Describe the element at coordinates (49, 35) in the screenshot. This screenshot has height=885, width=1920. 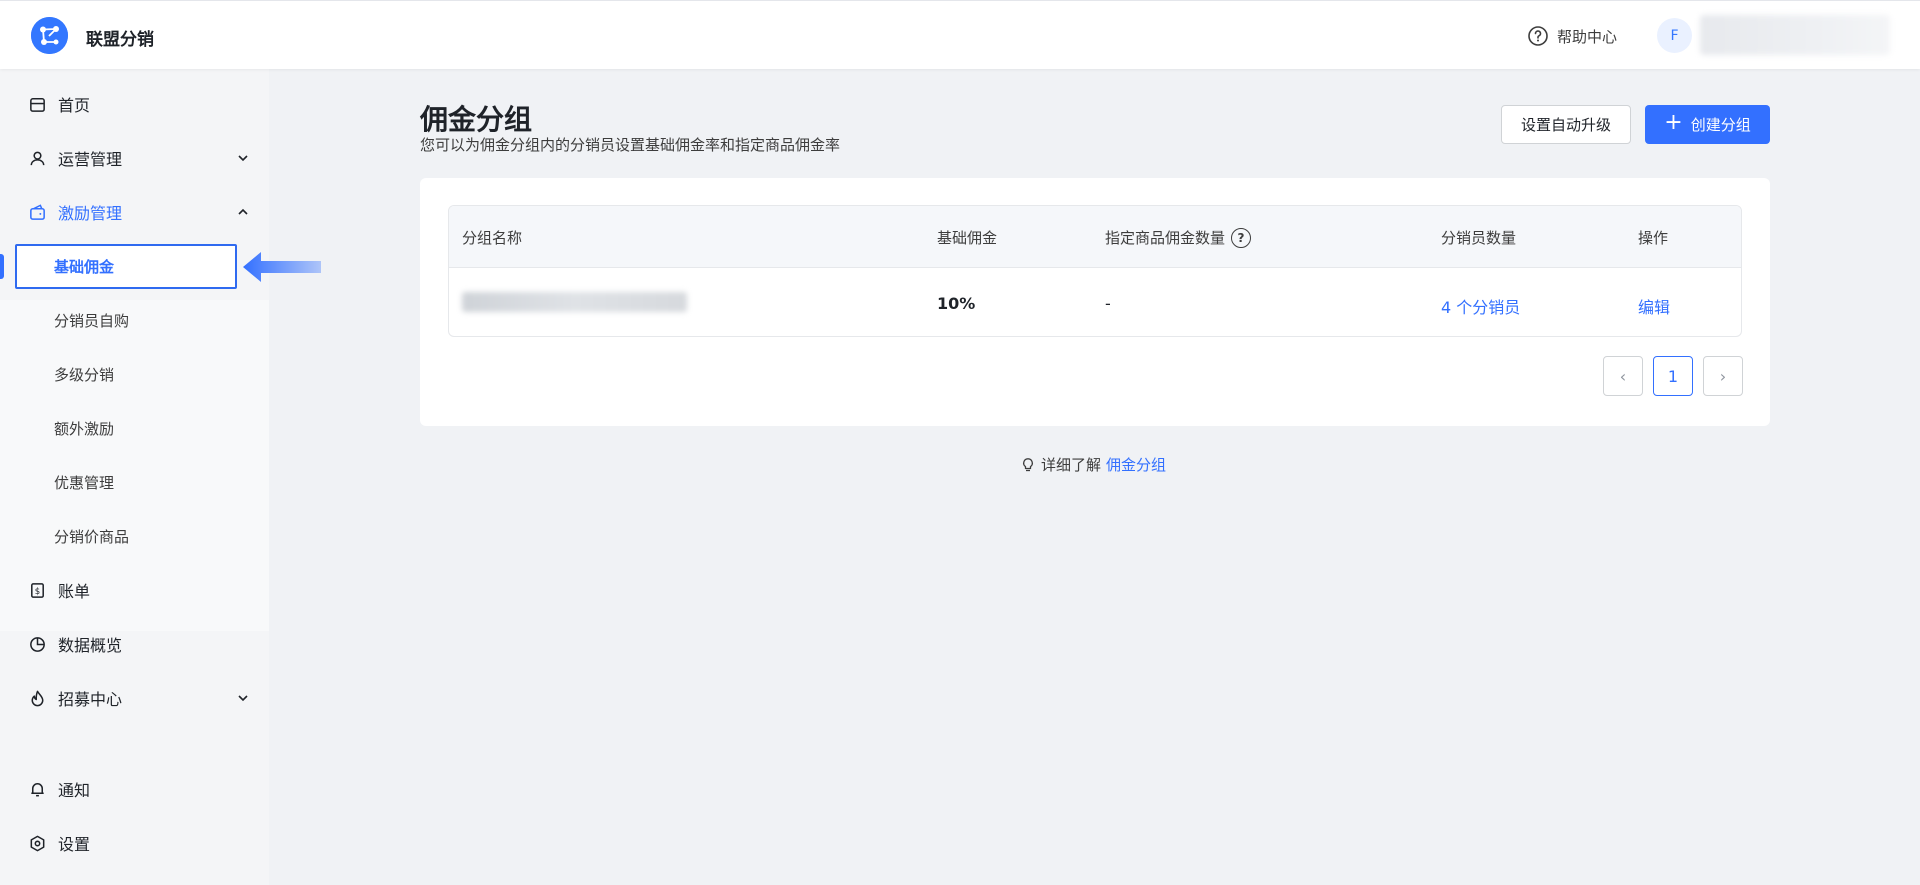
I see `app-logo-icon` at that location.